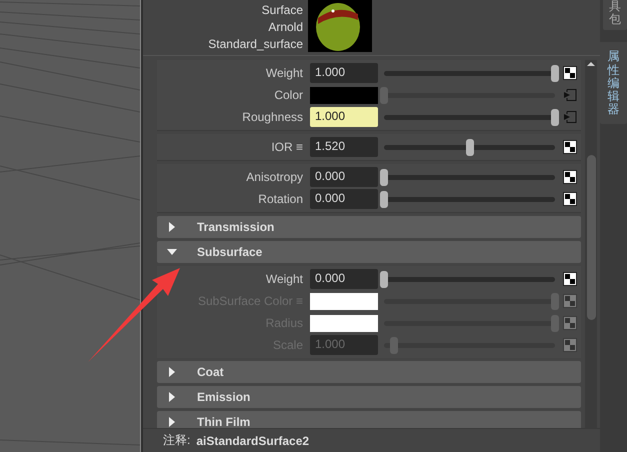  What do you see at coordinates (229, 252) in the screenshot?
I see `section-title: Subsurface` at bounding box center [229, 252].